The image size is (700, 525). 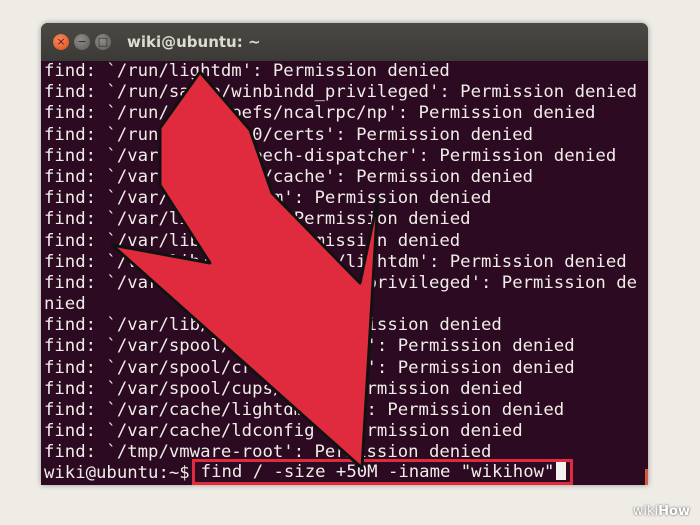 I want to click on wikihow-watermark: wikiHow, so click(x=661, y=511).